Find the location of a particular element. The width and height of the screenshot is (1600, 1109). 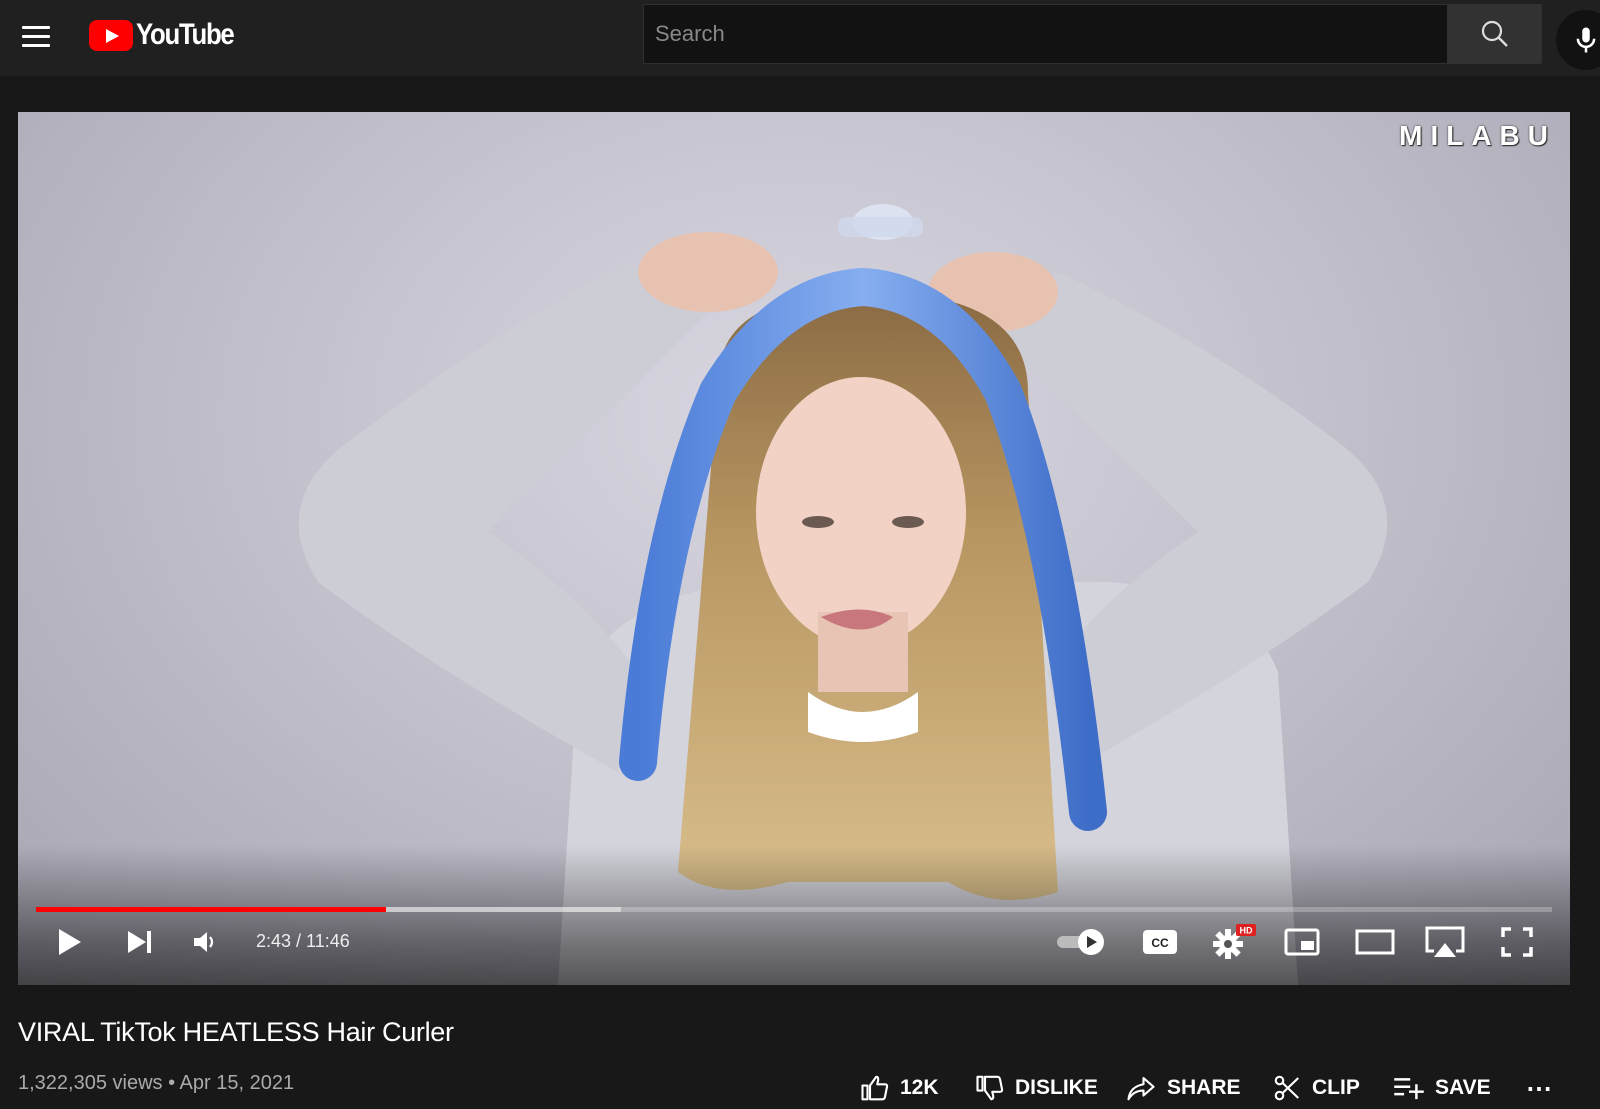

volume-icon is located at coordinates (204, 942).